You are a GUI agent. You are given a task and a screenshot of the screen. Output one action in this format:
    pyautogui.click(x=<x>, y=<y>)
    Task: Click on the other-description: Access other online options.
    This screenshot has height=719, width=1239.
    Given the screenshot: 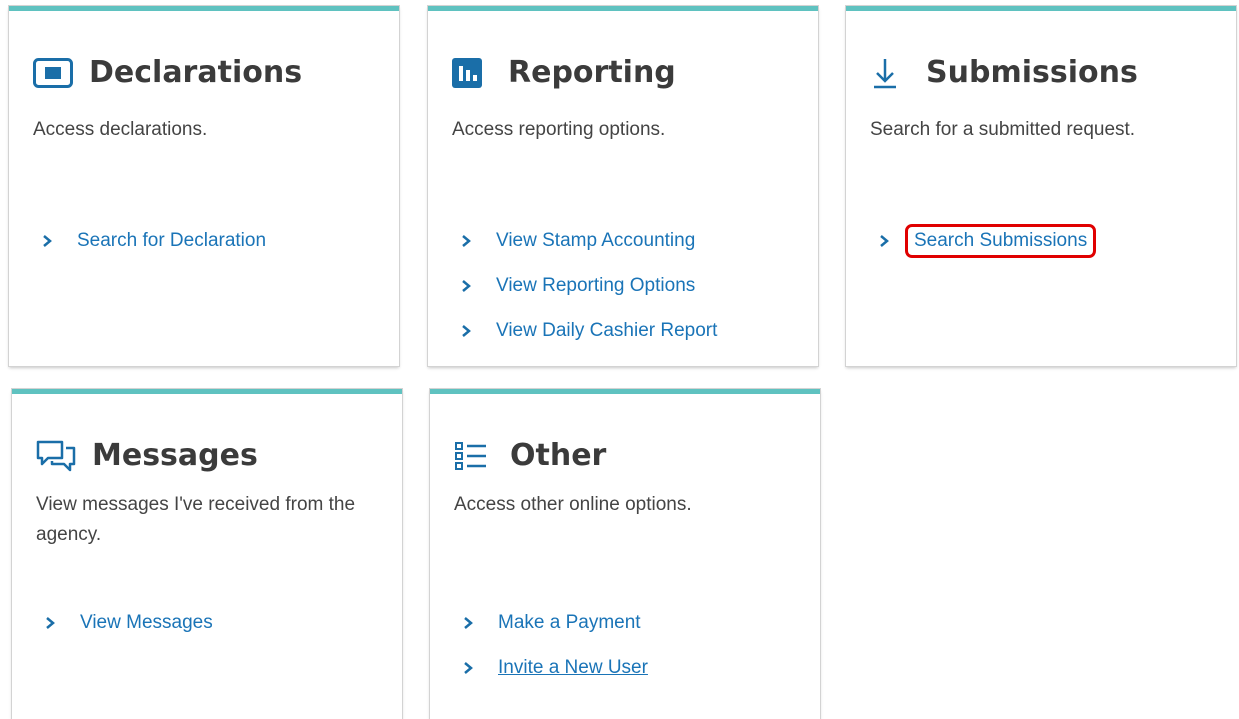 What is the action you would take?
    pyautogui.click(x=573, y=504)
    